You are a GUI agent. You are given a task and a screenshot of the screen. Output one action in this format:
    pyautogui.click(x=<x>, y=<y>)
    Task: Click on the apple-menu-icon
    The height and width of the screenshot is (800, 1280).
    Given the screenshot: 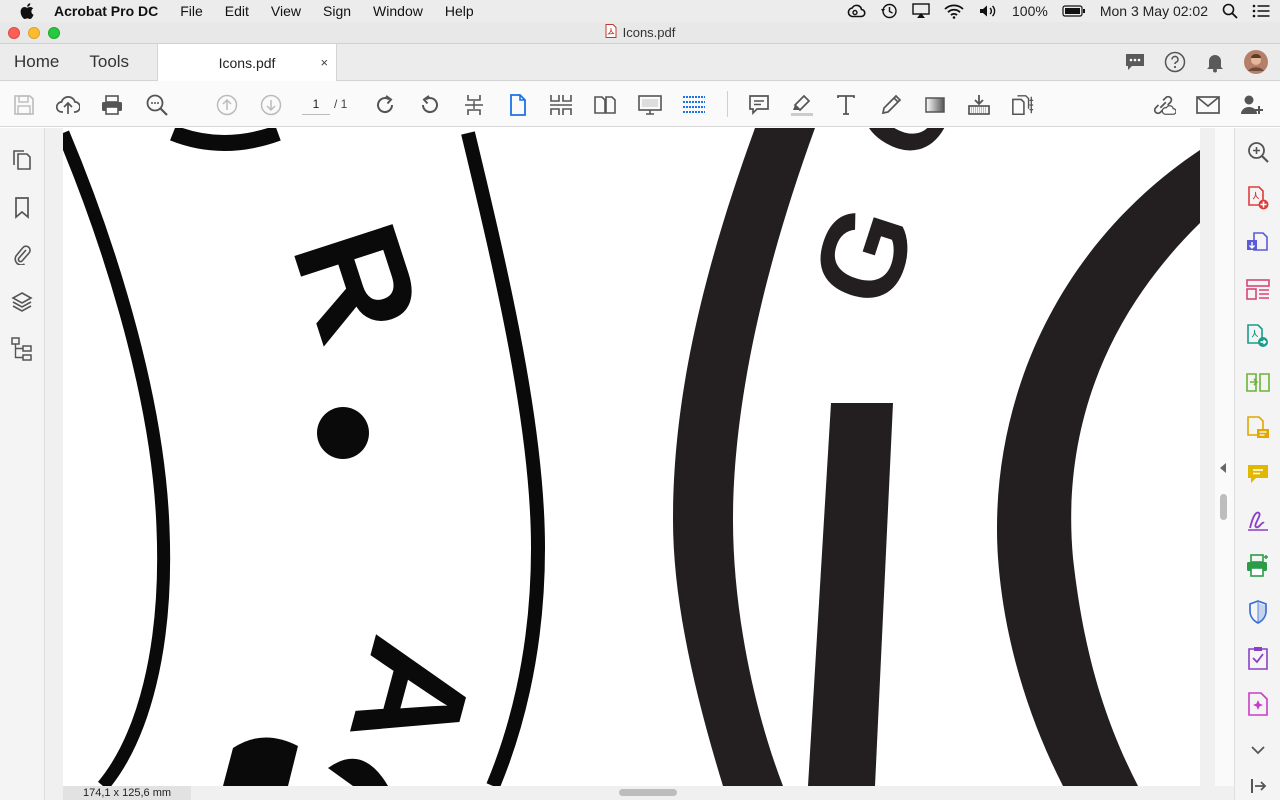 What is the action you would take?
    pyautogui.click(x=28, y=11)
    